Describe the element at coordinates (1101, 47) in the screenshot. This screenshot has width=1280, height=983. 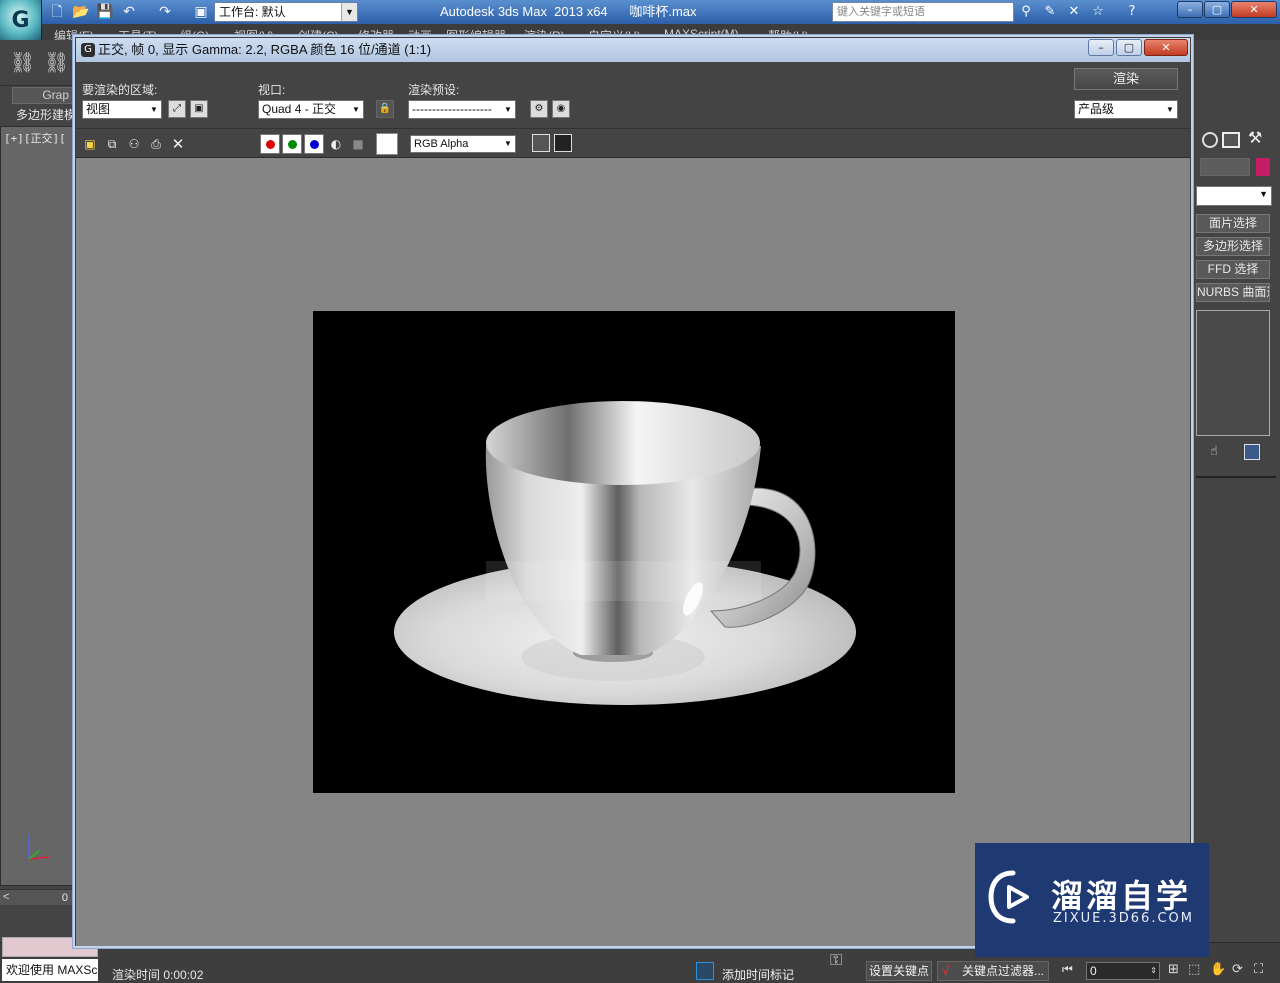
I see `rfw-minimize-button: –` at that location.